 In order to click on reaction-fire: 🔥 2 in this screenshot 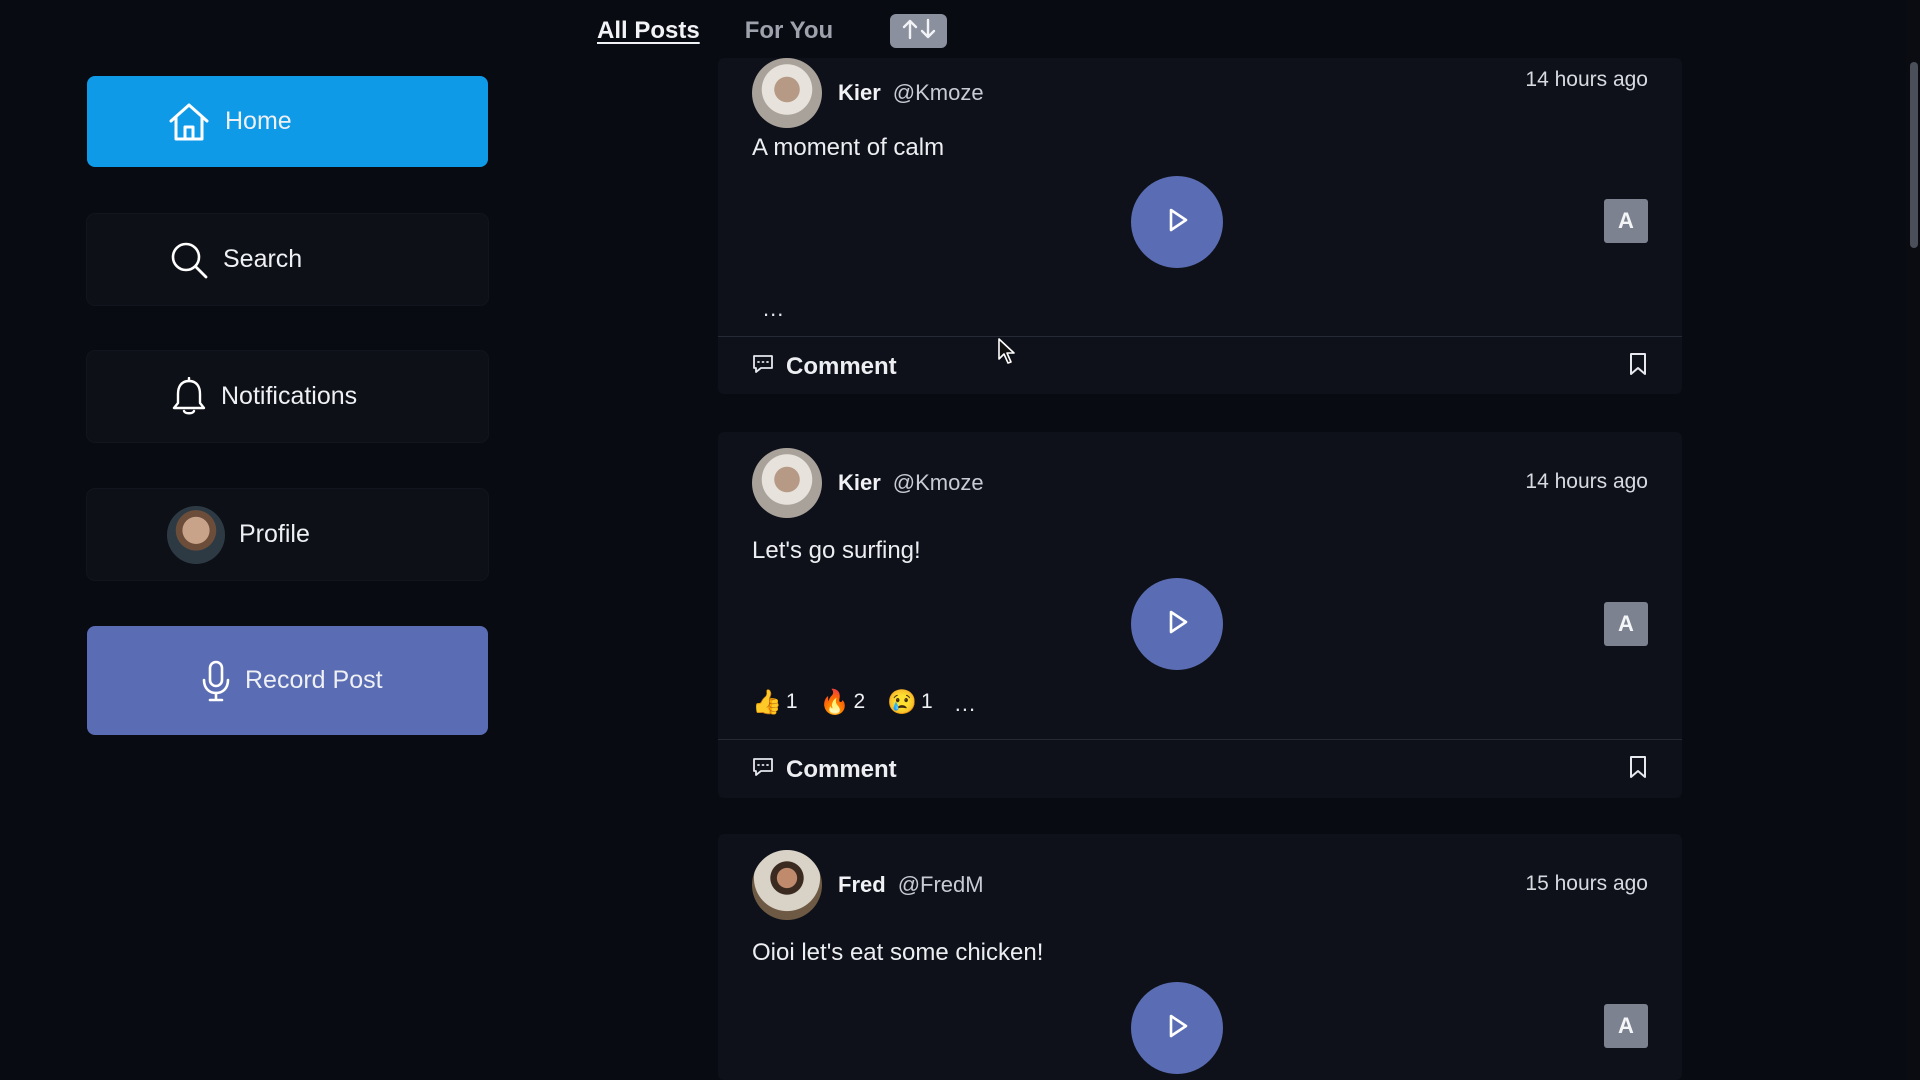, I will do `click(843, 702)`.